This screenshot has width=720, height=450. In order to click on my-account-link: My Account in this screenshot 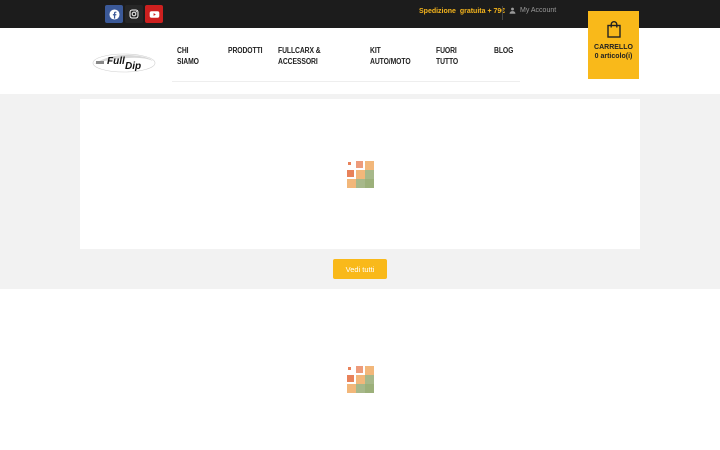, I will do `click(532, 10)`.